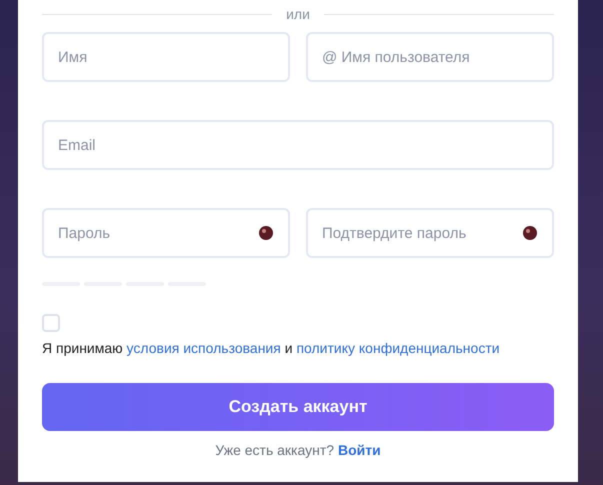 The width and height of the screenshot is (603, 485). What do you see at coordinates (298, 14) in the screenshot?
I see `divider-label: или` at bounding box center [298, 14].